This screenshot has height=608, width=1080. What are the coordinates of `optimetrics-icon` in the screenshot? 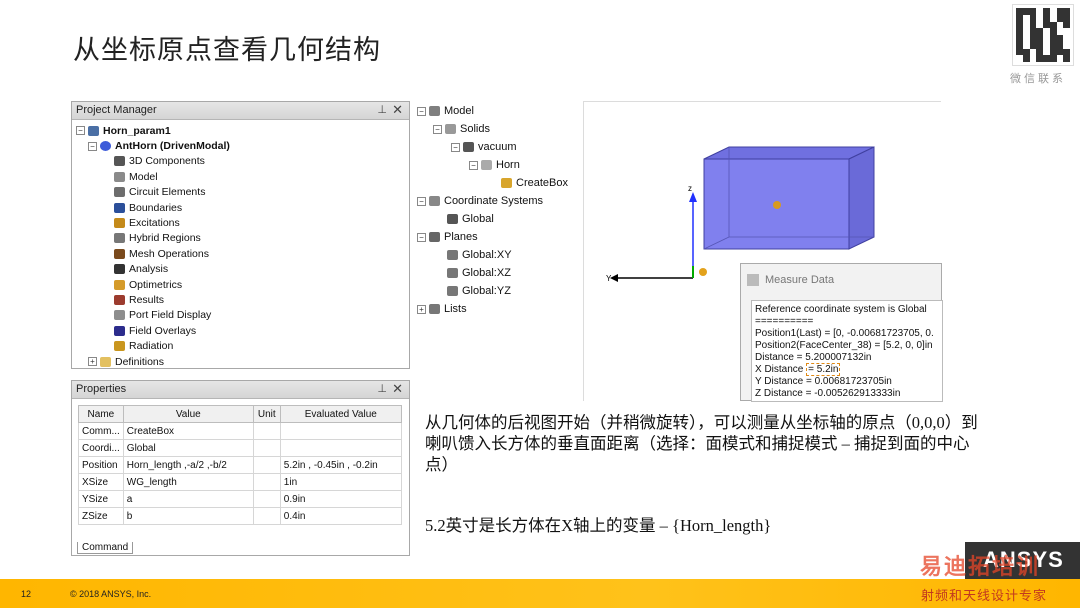 It's located at (119, 284).